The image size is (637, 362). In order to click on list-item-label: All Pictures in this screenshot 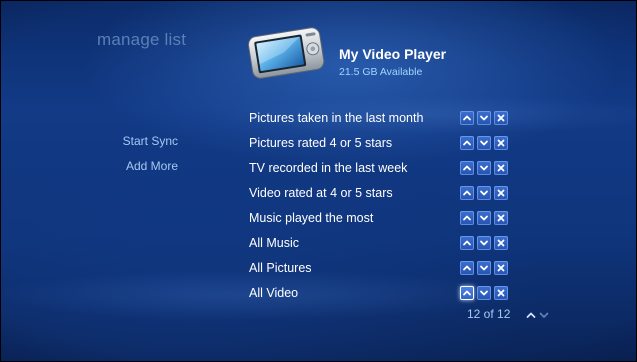, I will do `click(280, 268)`.